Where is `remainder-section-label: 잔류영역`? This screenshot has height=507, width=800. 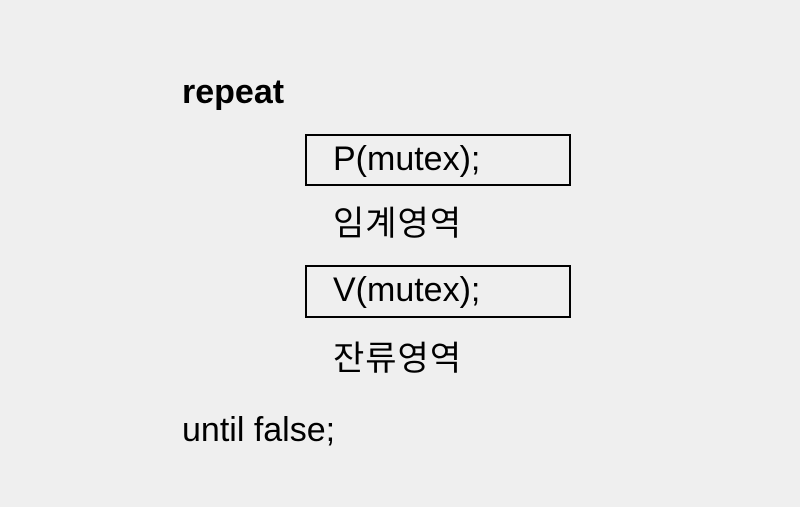
remainder-section-label: 잔류영역 is located at coordinates (398, 359).